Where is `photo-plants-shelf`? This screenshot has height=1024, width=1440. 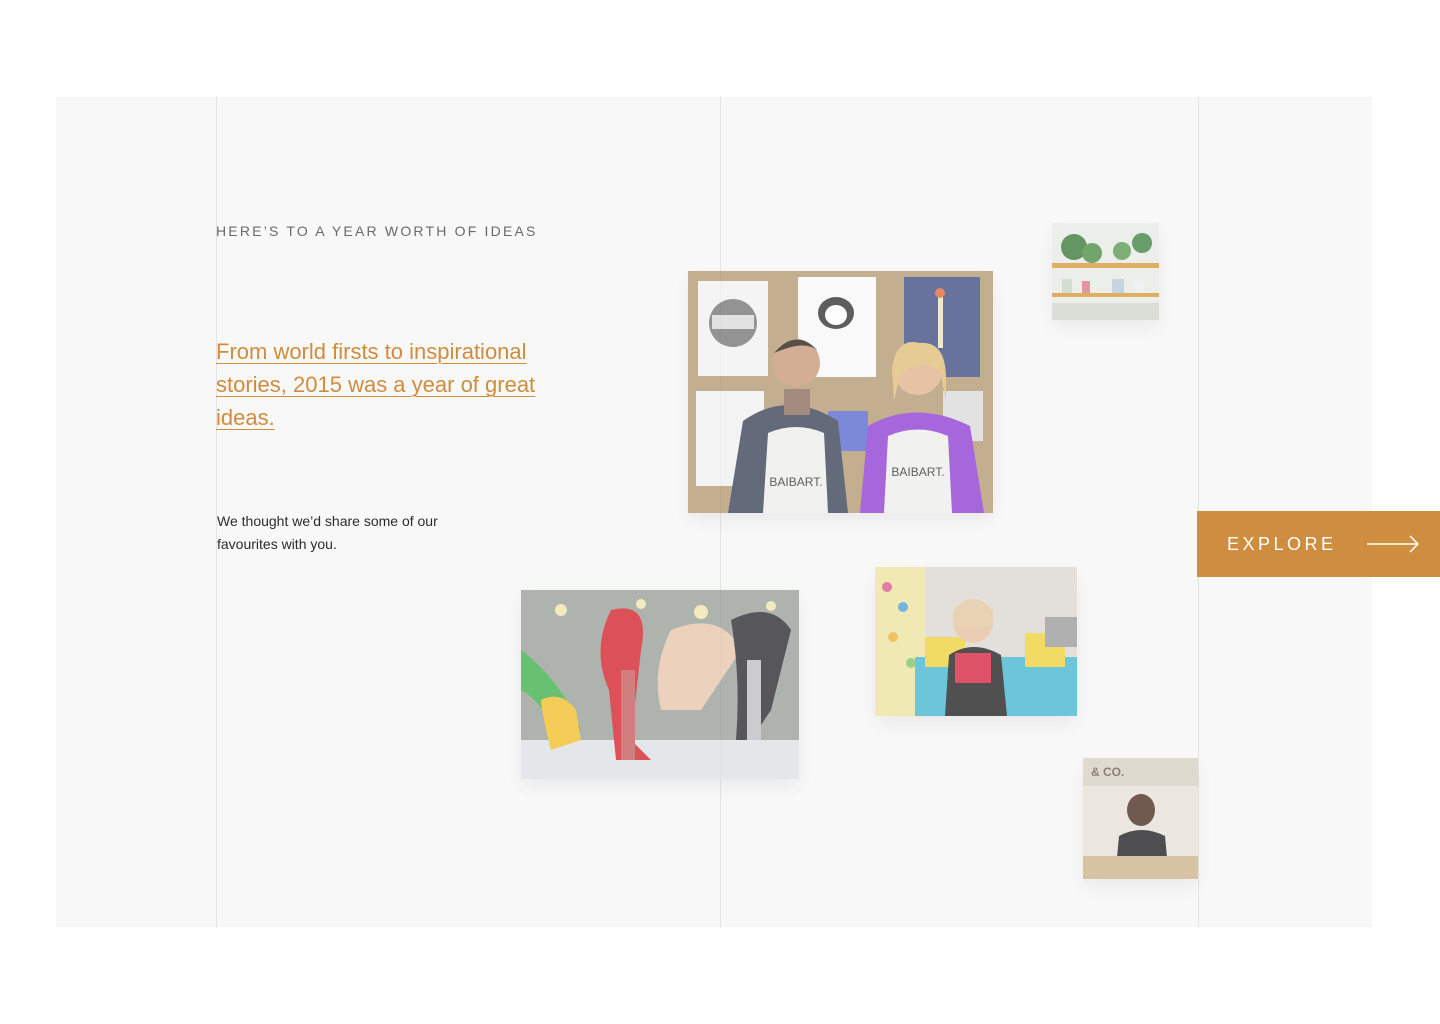 photo-plants-shelf is located at coordinates (1105, 271).